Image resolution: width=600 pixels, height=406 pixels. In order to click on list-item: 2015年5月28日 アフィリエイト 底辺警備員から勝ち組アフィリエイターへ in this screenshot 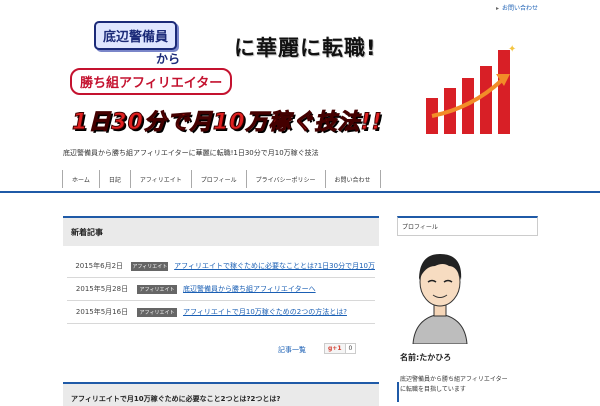, I will do `click(221, 289)`.